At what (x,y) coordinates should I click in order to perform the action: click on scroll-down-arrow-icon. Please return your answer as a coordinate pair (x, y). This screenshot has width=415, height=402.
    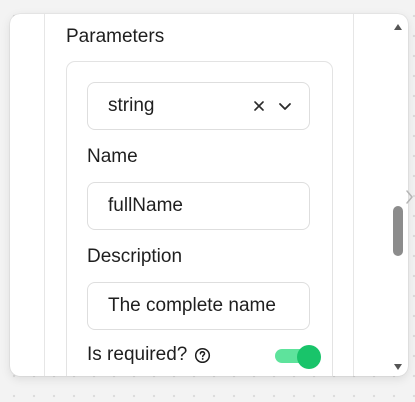
    Looking at the image, I should click on (398, 367).